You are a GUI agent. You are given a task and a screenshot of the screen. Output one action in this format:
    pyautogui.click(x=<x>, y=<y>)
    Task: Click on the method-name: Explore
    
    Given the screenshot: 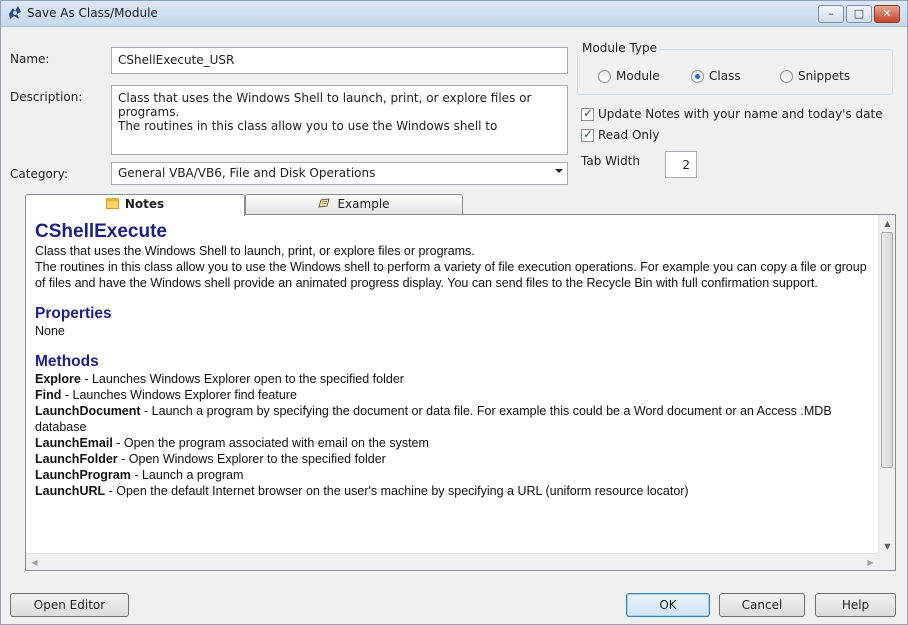 What is the action you would take?
    pyautogui.click(x=58, y=379)
    